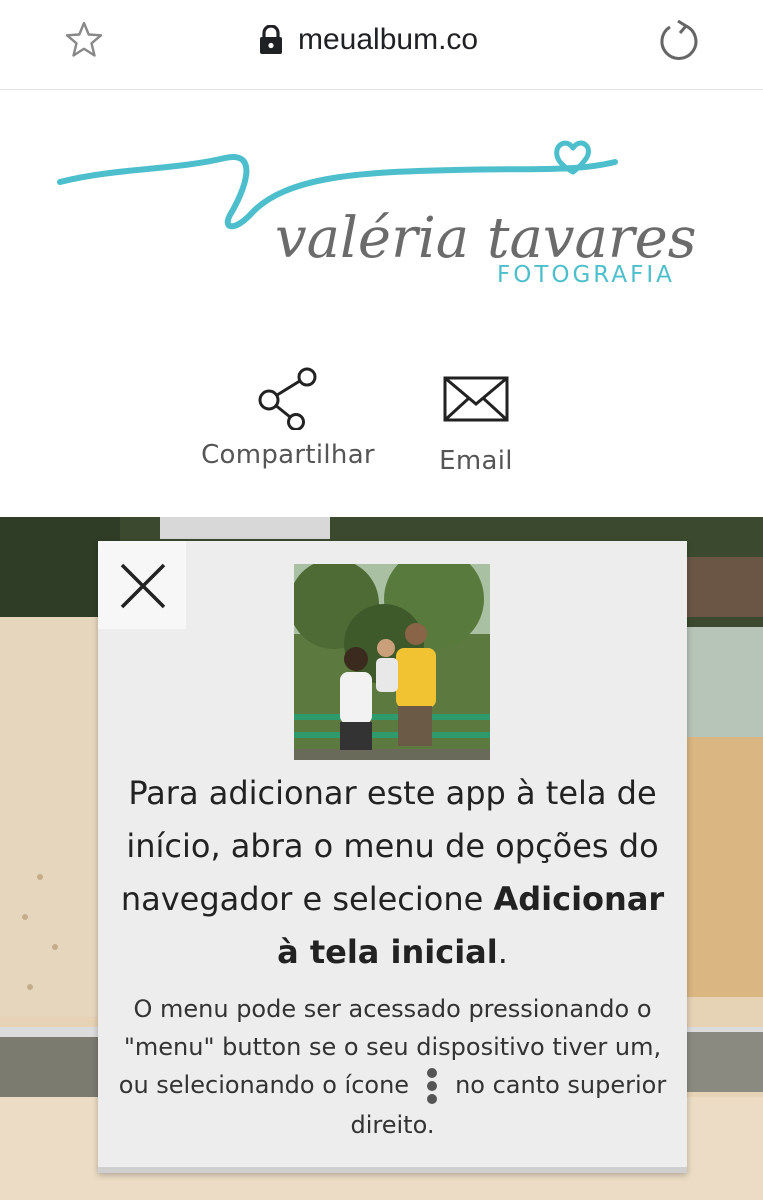 The width and height of the screenshot is (763, 1200). Describe the element at coordinates (432, 1086) in the screenshot. I see `more-vert-icon` at that location.